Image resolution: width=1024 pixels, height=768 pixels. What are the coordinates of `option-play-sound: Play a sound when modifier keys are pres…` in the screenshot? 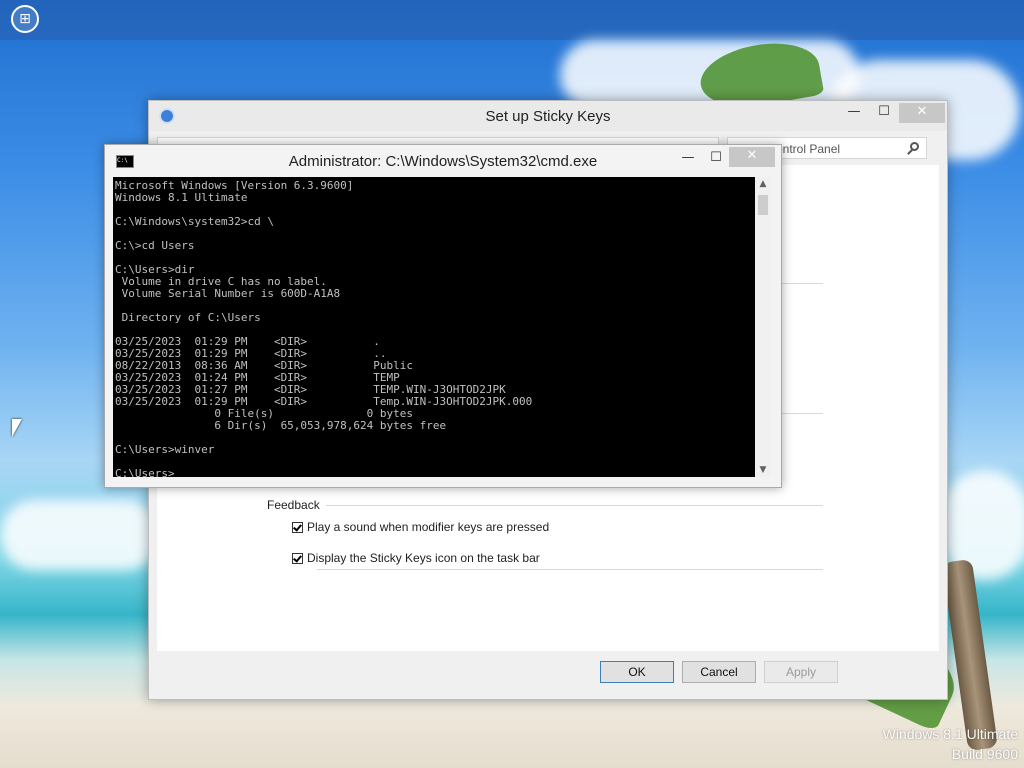 It's located at (420, 527).